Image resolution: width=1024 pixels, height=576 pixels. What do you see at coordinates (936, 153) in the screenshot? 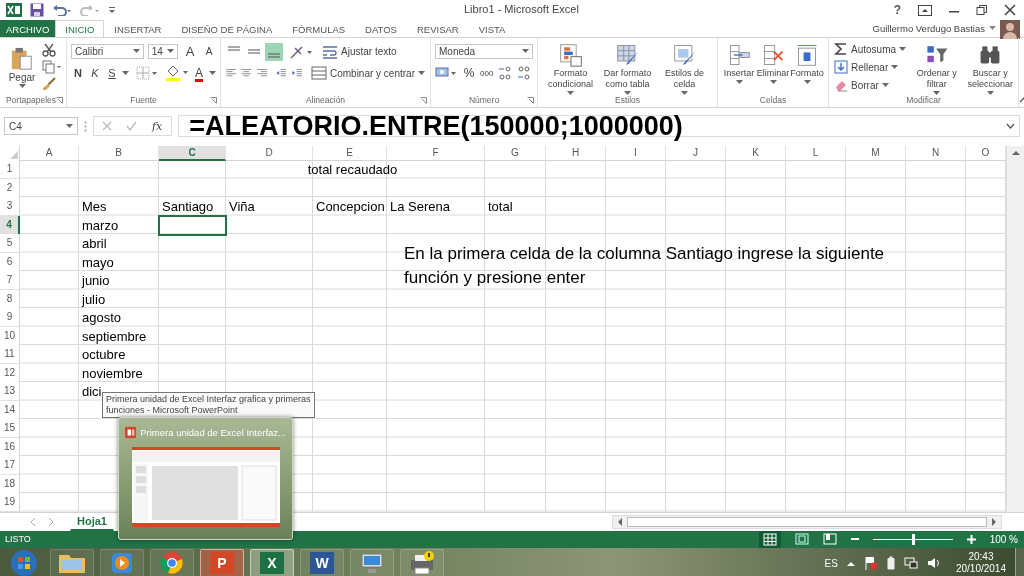
I see `column-header: N` at bounding box center [936, 153].